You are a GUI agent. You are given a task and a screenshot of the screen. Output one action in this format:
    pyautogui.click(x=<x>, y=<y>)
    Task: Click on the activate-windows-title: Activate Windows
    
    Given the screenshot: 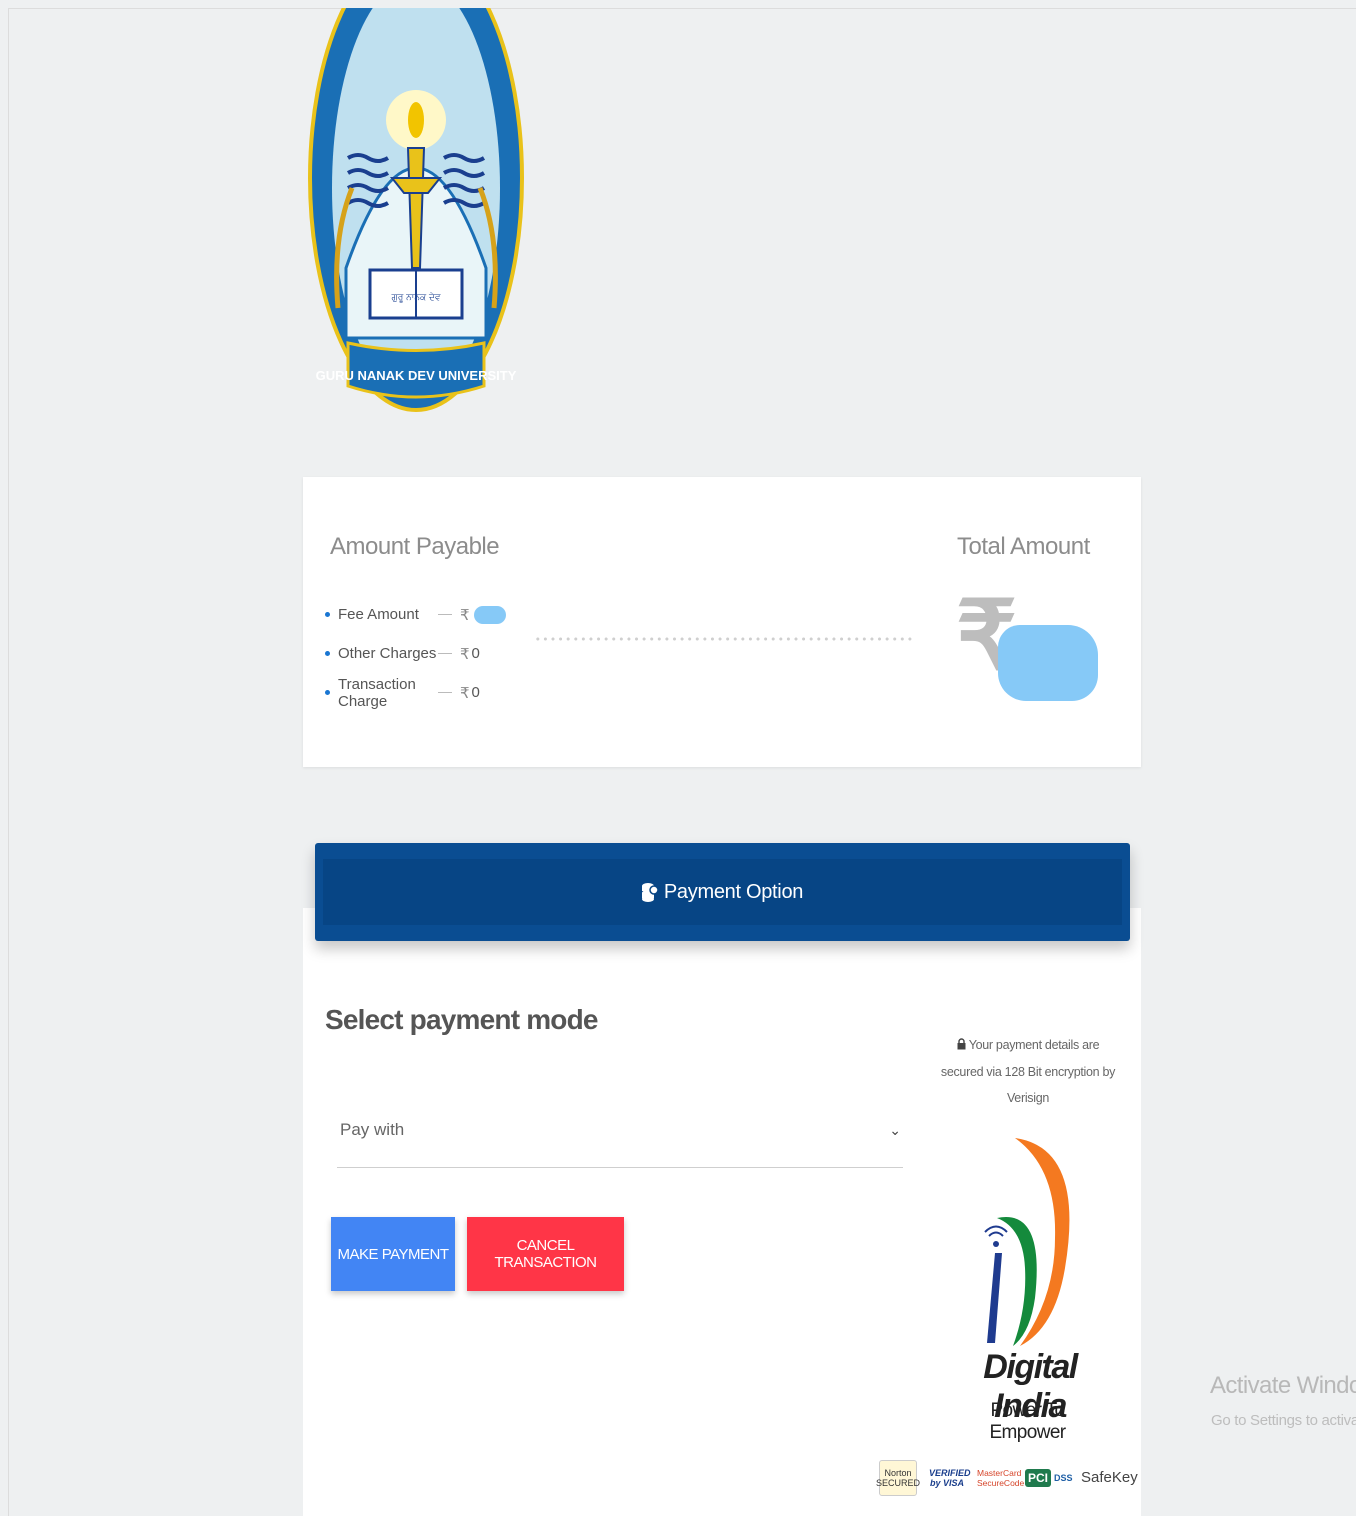 What is the action you would take?
    pyautogui.click(x=1283, y=1385)
    